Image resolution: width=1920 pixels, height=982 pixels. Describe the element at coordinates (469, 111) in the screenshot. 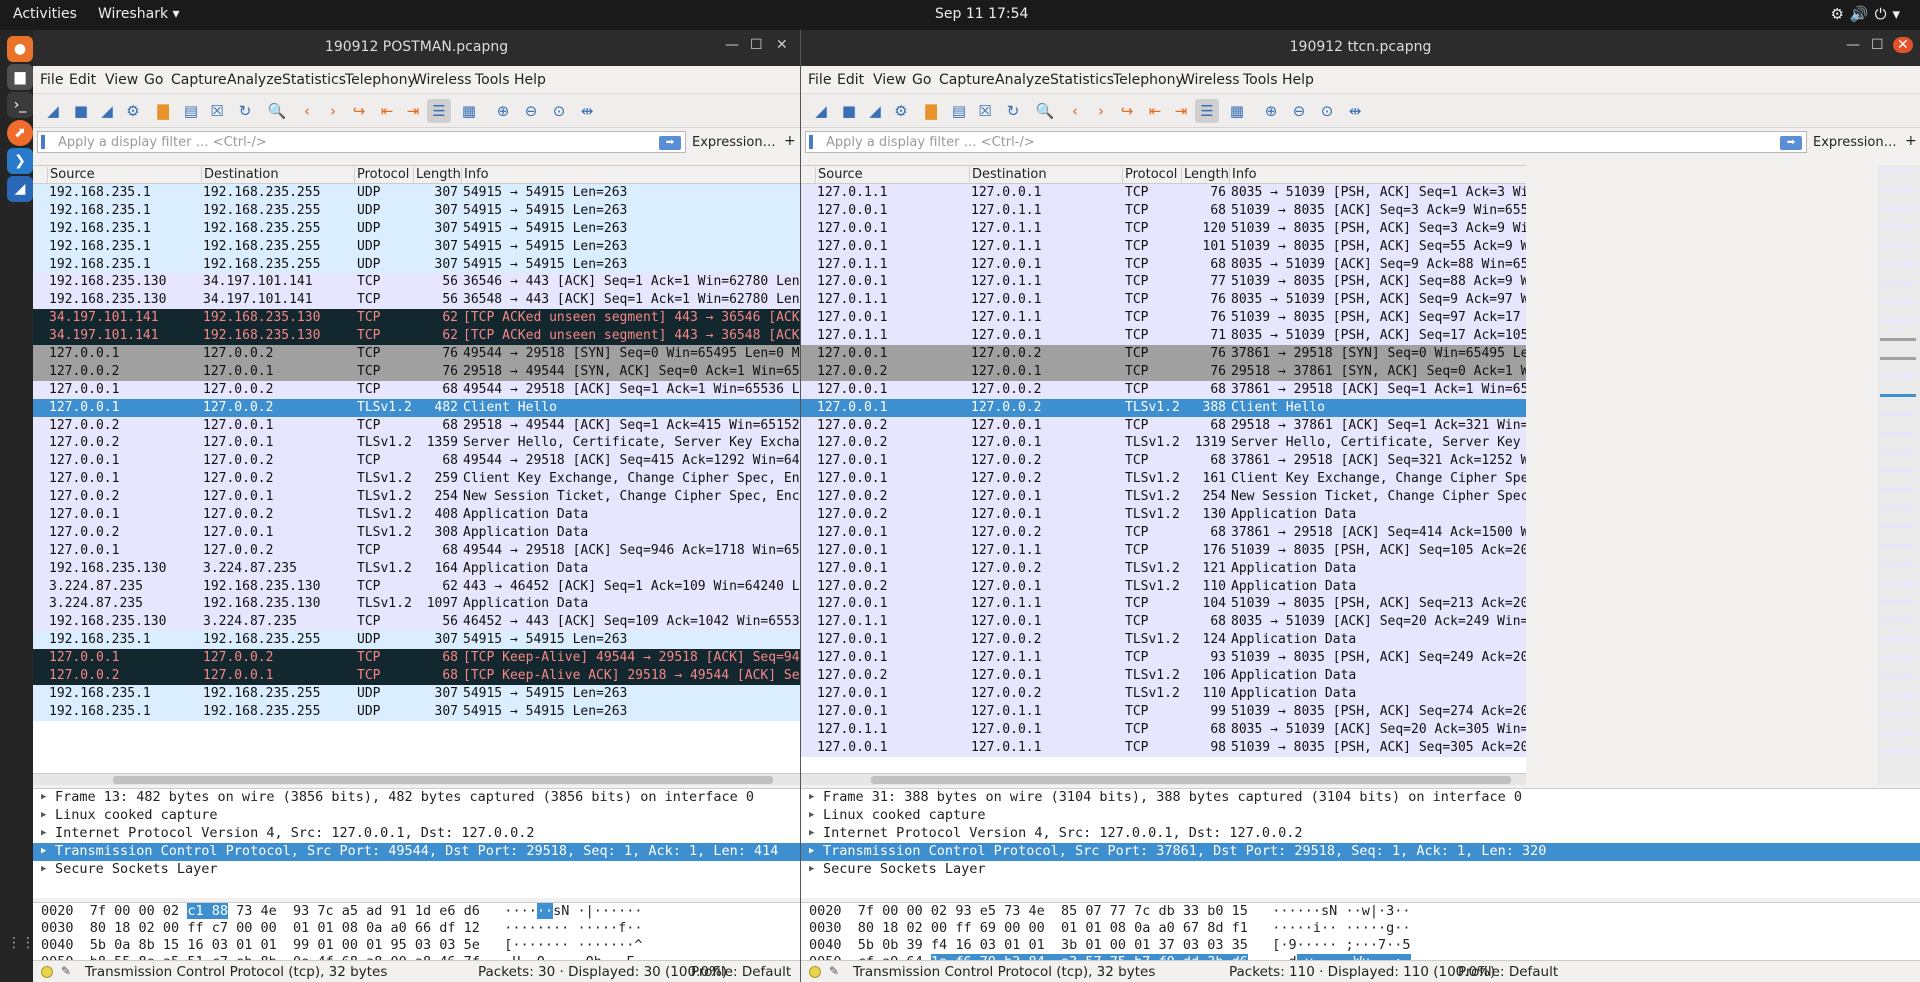

I see `colorize-icon: ▦` at that location.